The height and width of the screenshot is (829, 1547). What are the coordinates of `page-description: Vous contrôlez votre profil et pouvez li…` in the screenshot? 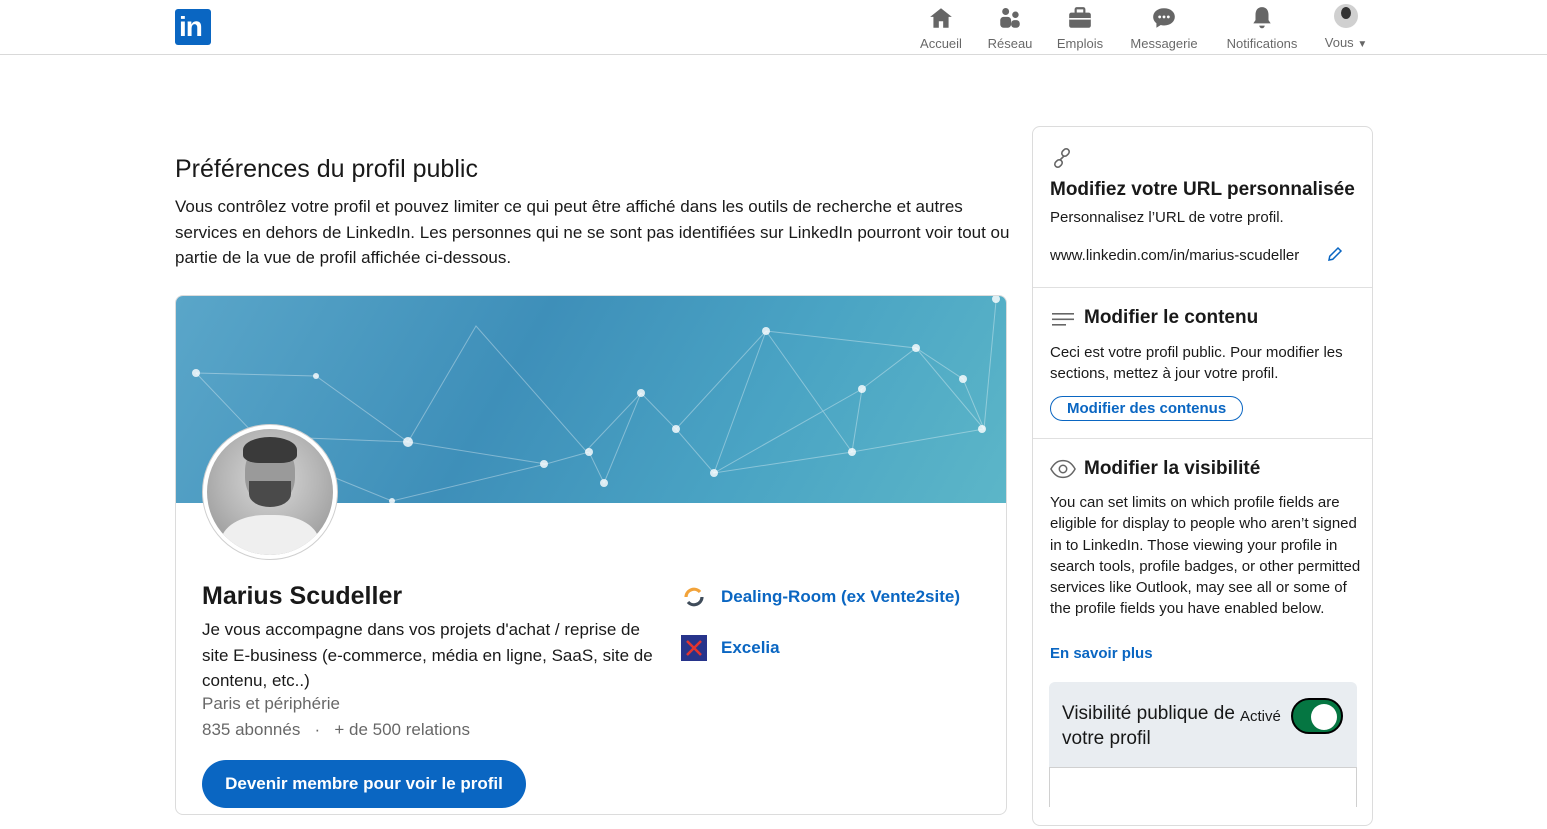 It's located at (592, 232).